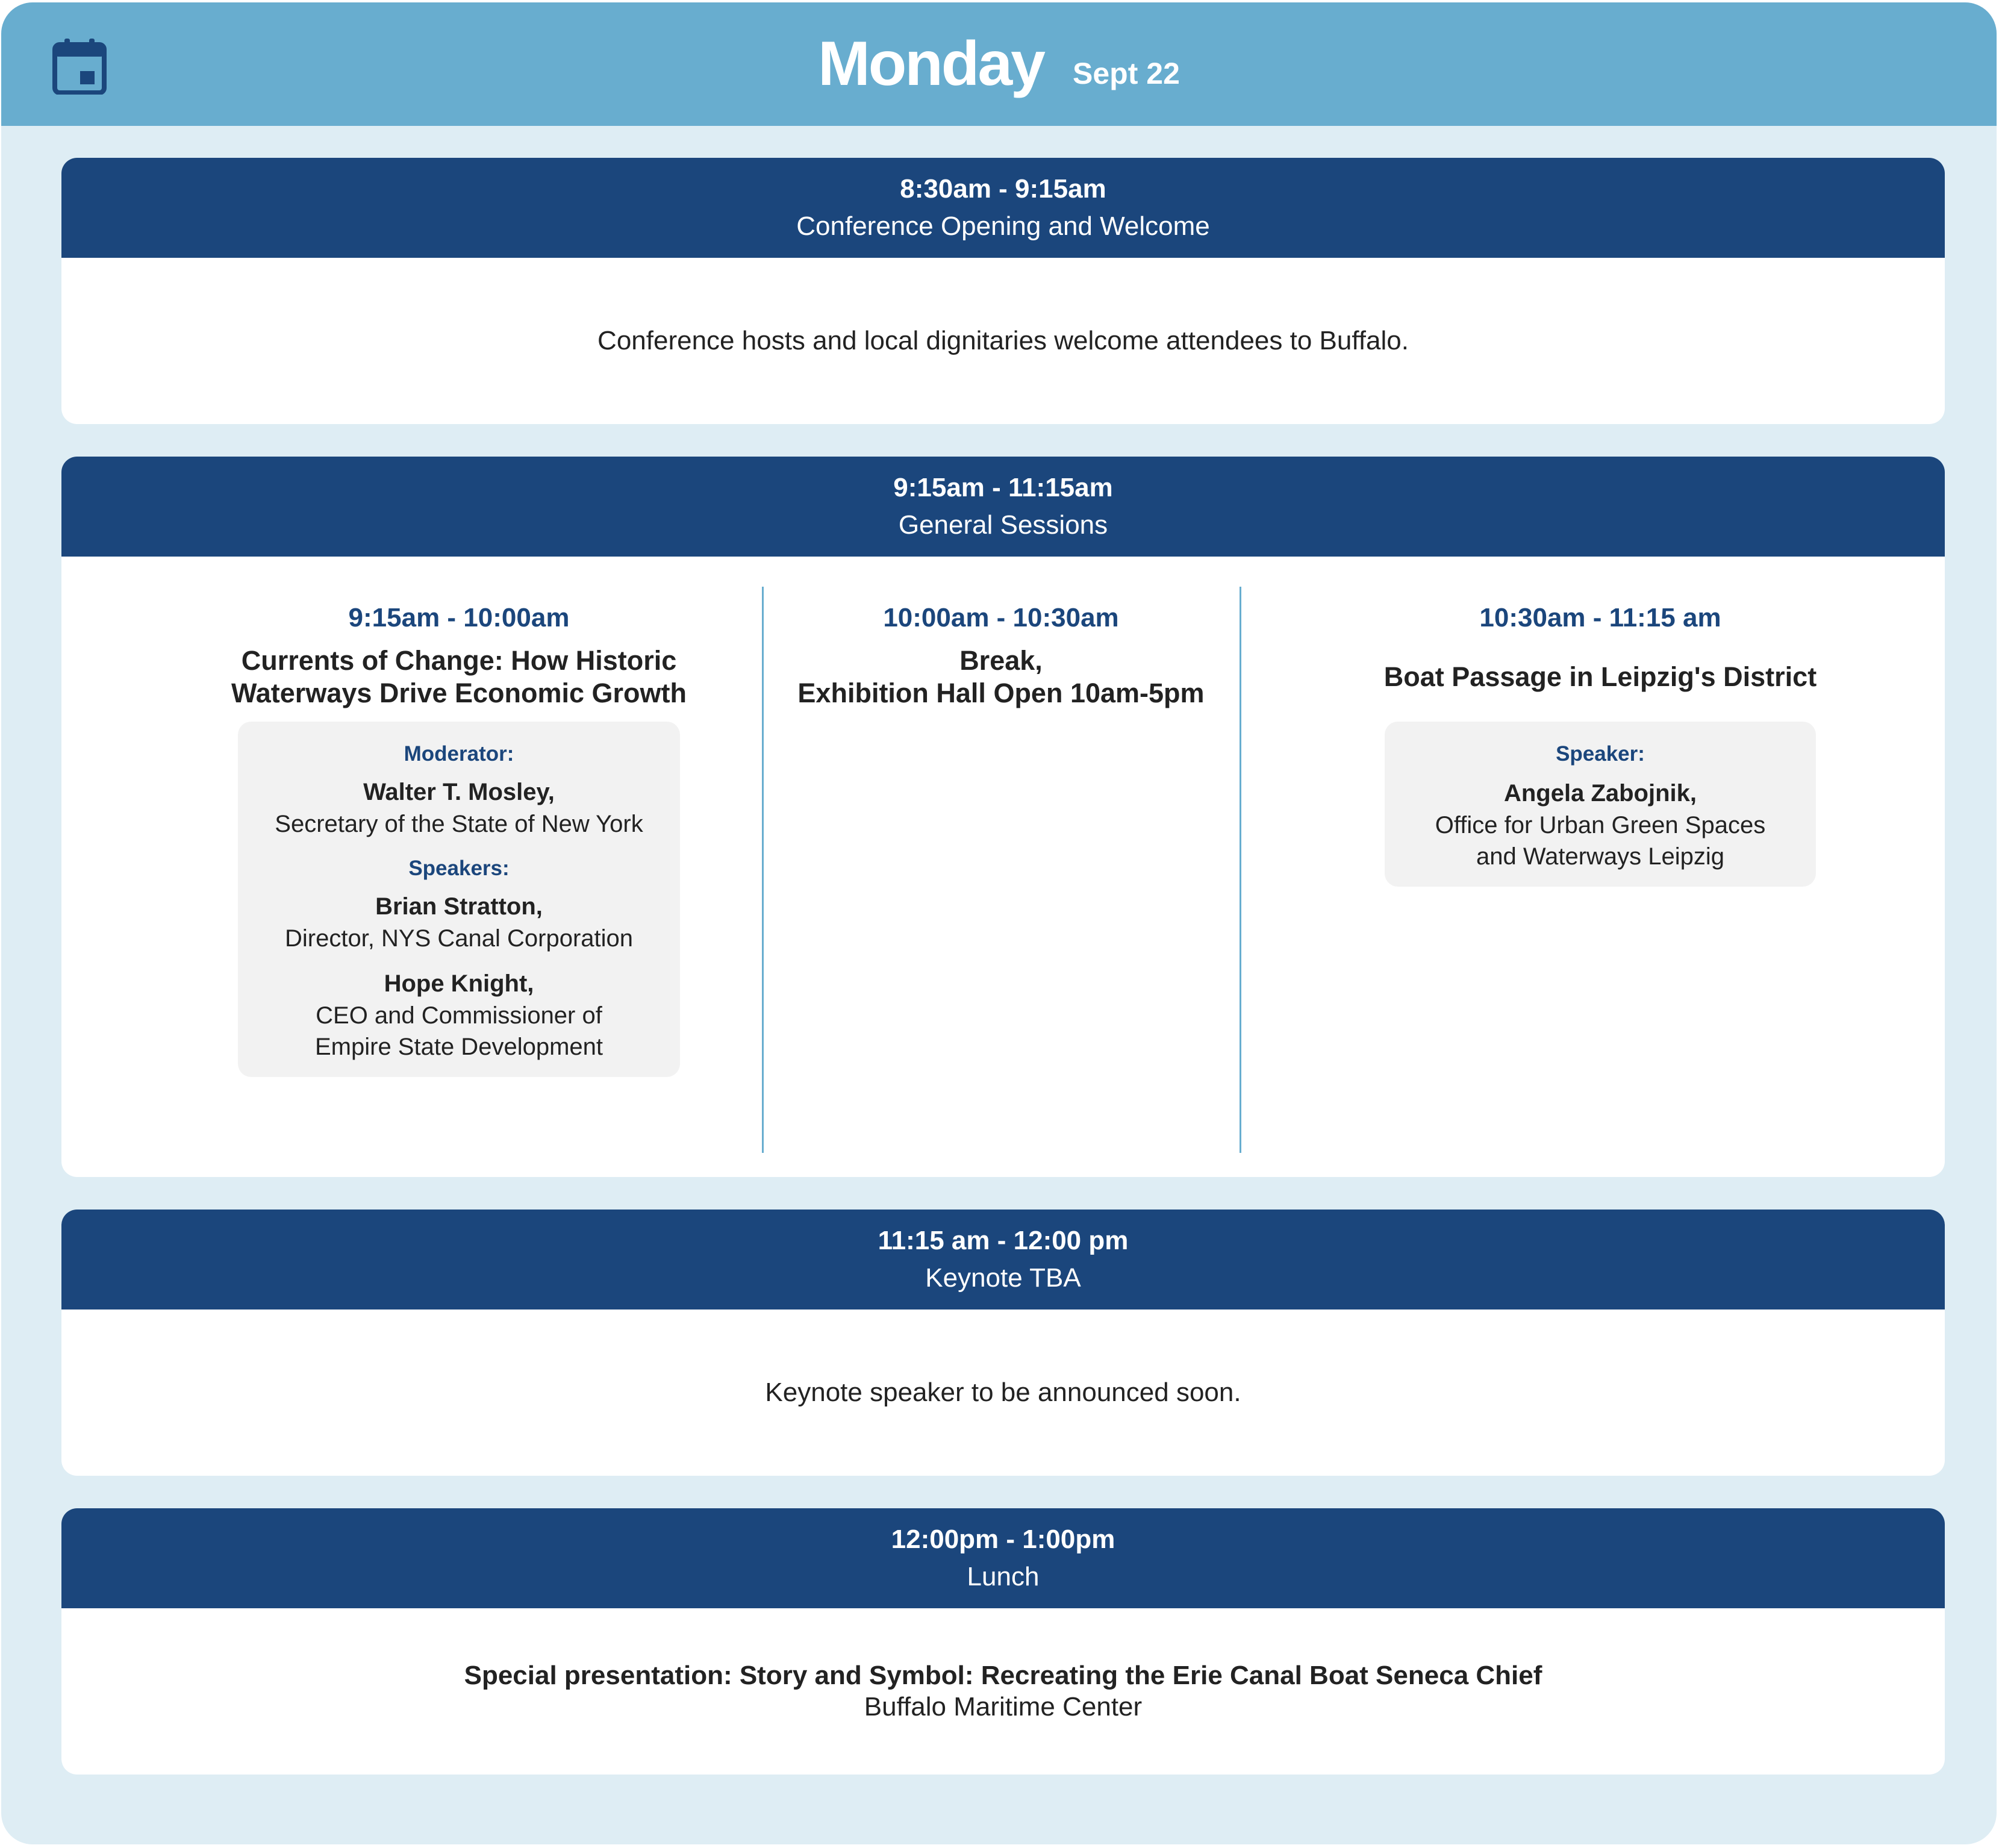 This screenshot has height=1848, width=1999. Describe the element at coordinates (1004, 1240) in the screenshot. I see `block-time: 11:15 am - 12:00 pm` at that location.